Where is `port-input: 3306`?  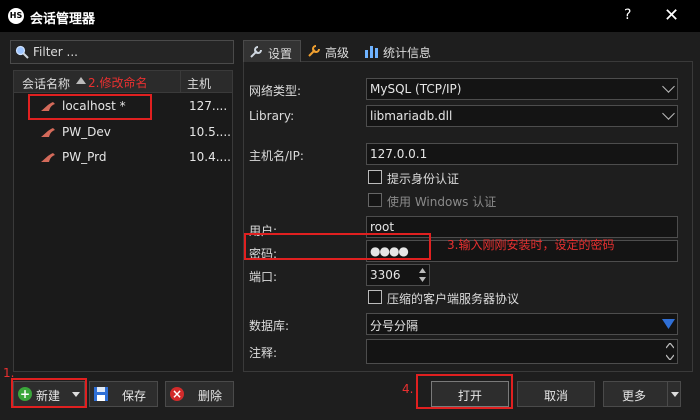 port-input: 3306 is located at coordinates (398, 275).